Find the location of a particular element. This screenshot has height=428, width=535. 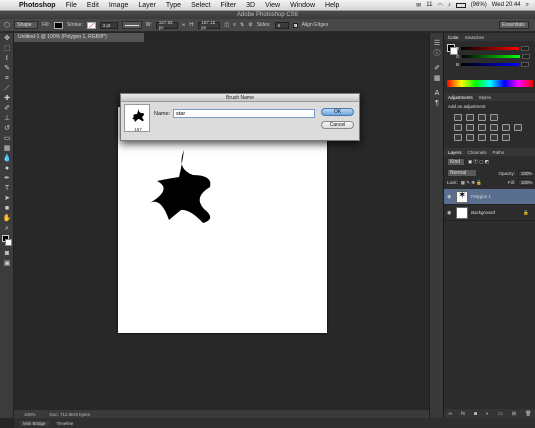

background-color-icon is located at coordinates (8, 242).